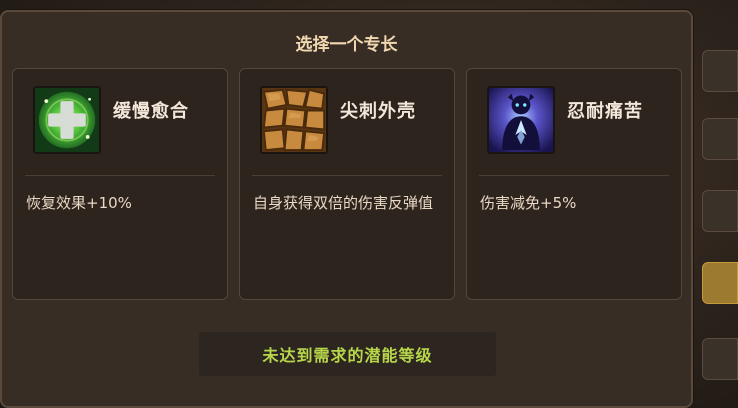 The image size is (738, 408). I want to click on perk-name: 缓慢愈合, so click(151, 111).